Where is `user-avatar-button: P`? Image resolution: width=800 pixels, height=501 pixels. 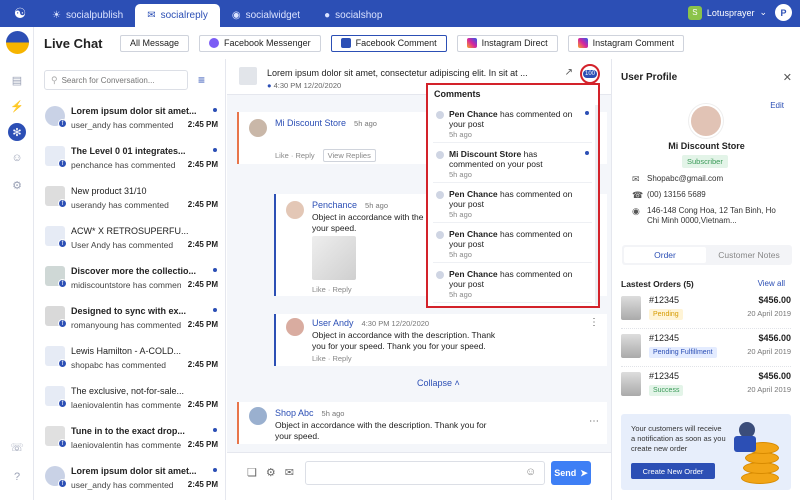
user-avatar-button: P is located at coordinates (783, 12).